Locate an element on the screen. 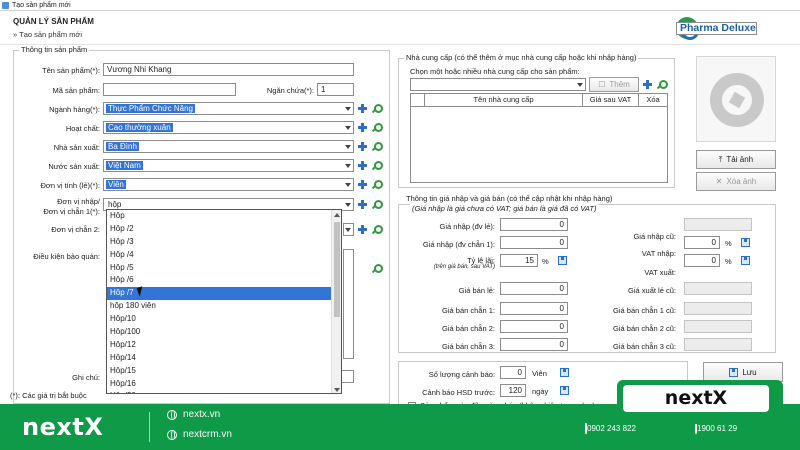 This screenshot has height=450, width=800. product-info-legend: Thông tin sản phẩm is located at coordinates (54, 49).